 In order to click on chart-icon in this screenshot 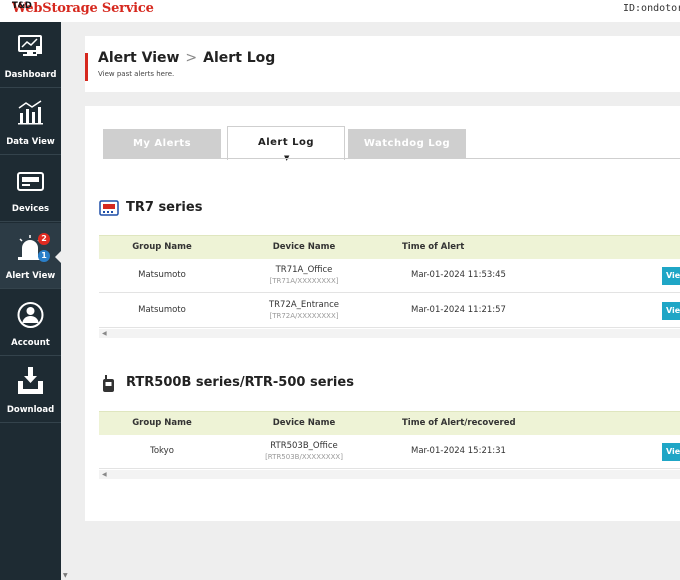, I will do `click(30, 112)`.